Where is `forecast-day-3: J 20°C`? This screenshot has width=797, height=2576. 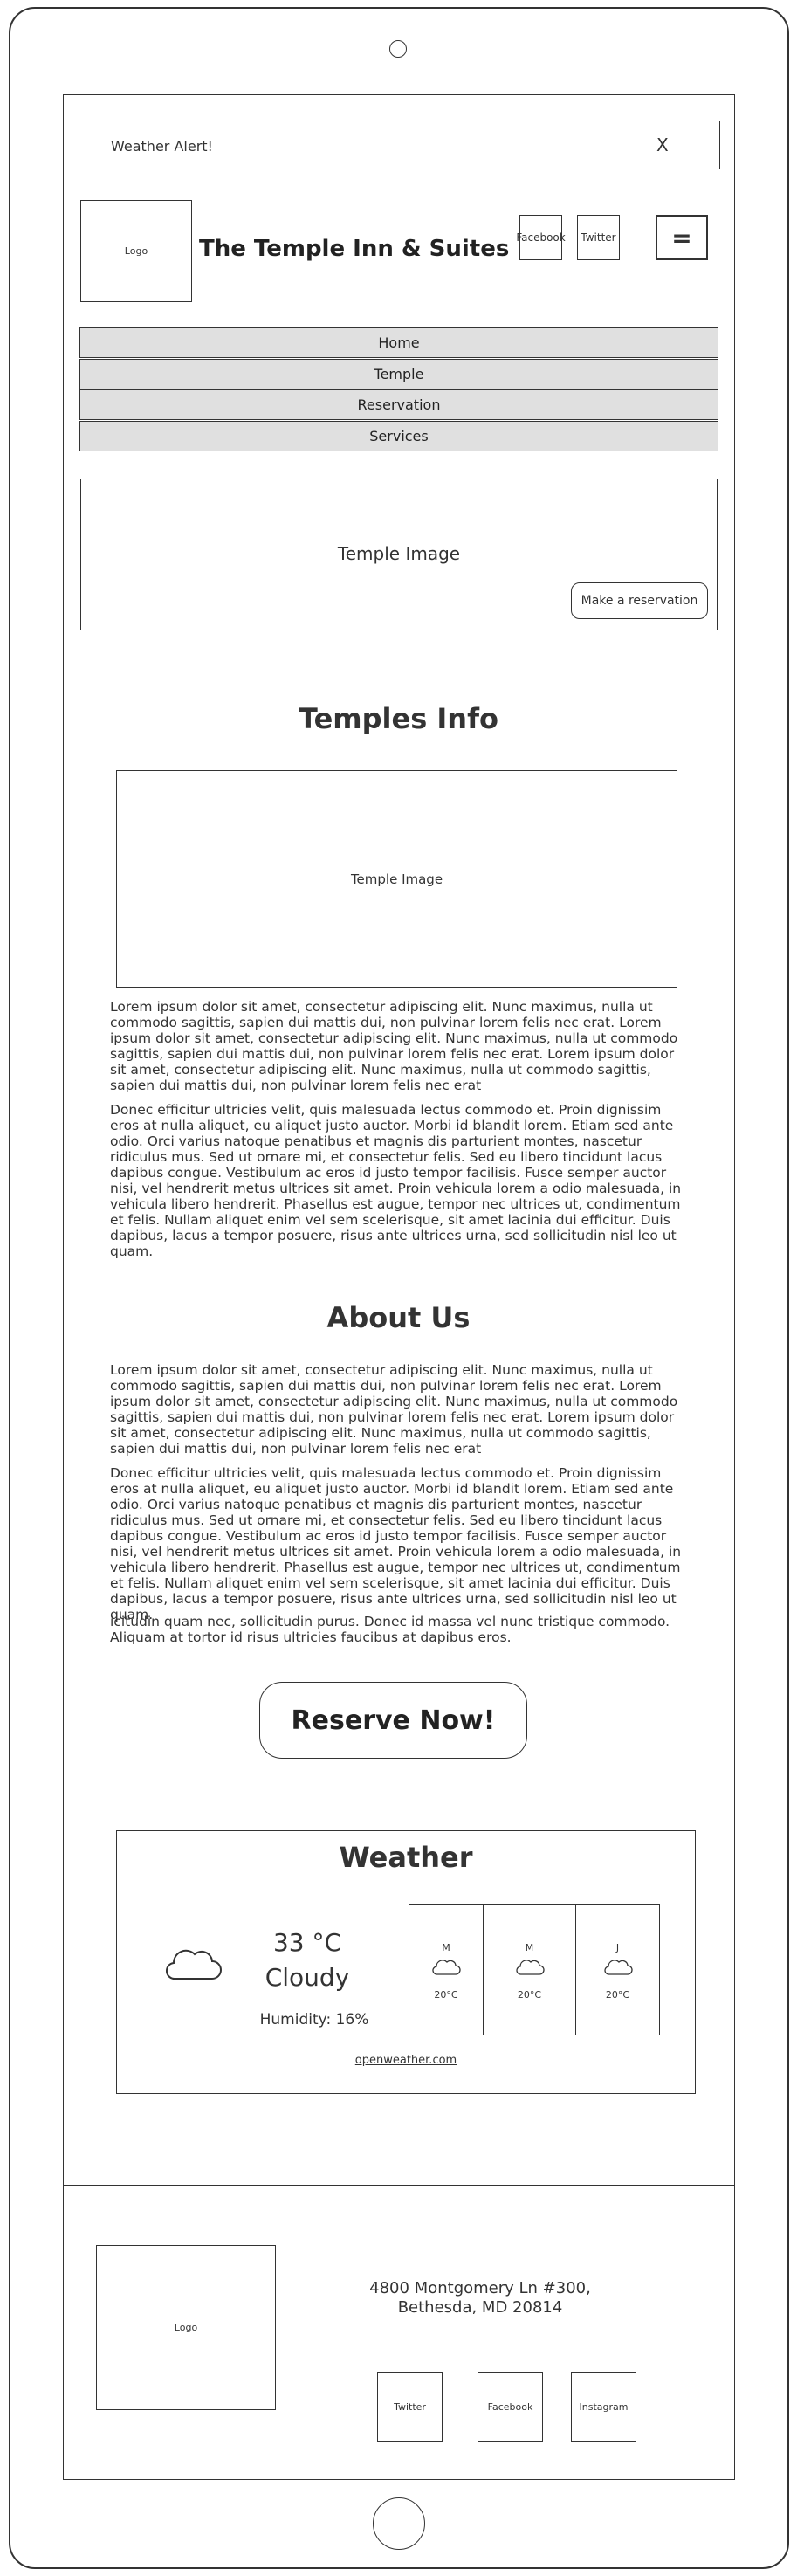
forecast-day-3: J 20°C is located at coordinates (617, 1969).